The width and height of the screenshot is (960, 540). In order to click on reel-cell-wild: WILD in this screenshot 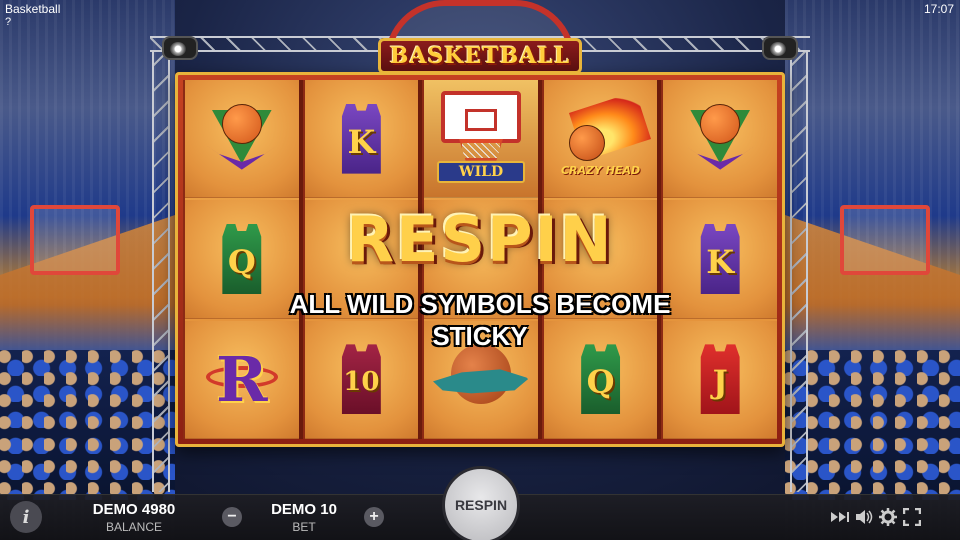, I will do `click(481, 139)`.